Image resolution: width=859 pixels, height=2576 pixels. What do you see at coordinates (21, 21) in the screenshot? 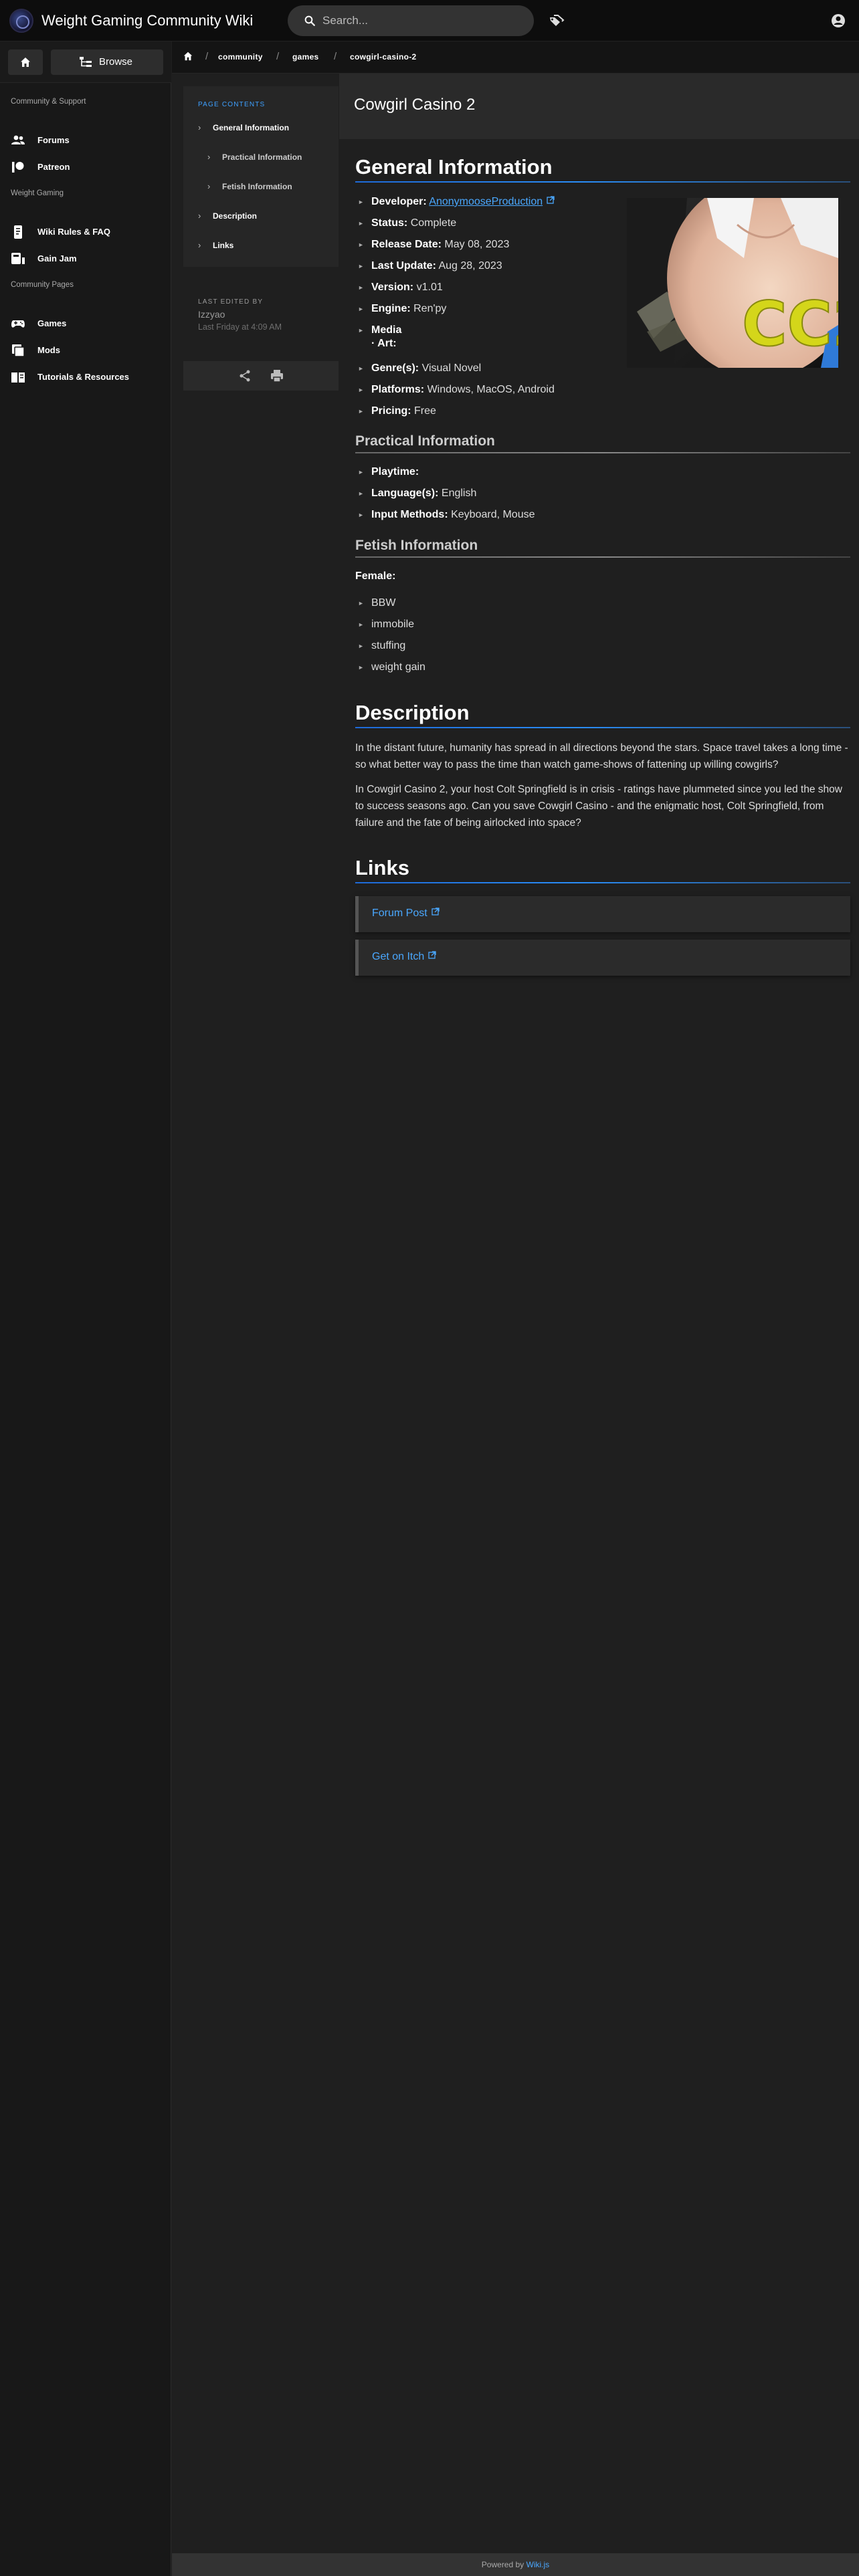
I see `site-logo-icon` at bounding box center [21, 21].